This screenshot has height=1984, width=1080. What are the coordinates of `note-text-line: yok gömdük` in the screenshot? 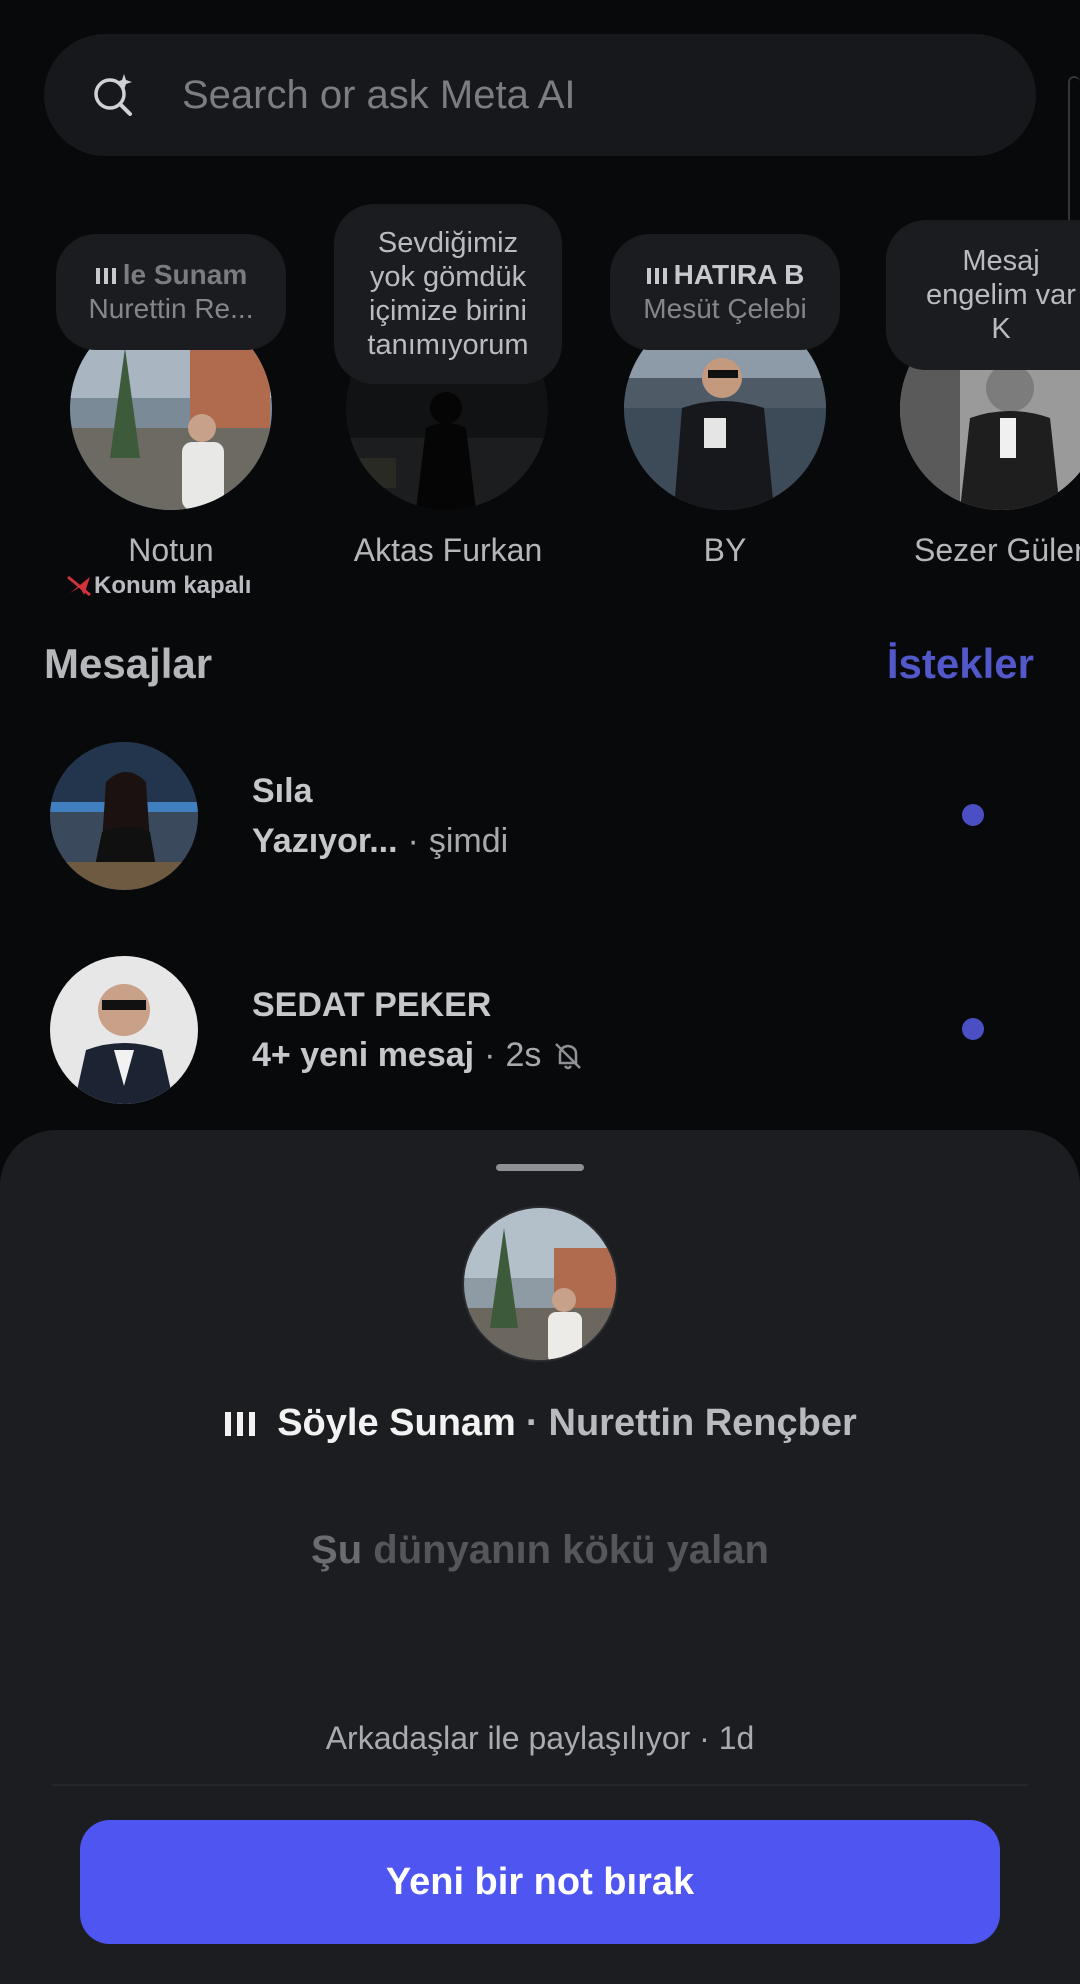 It's located at (448, 277).